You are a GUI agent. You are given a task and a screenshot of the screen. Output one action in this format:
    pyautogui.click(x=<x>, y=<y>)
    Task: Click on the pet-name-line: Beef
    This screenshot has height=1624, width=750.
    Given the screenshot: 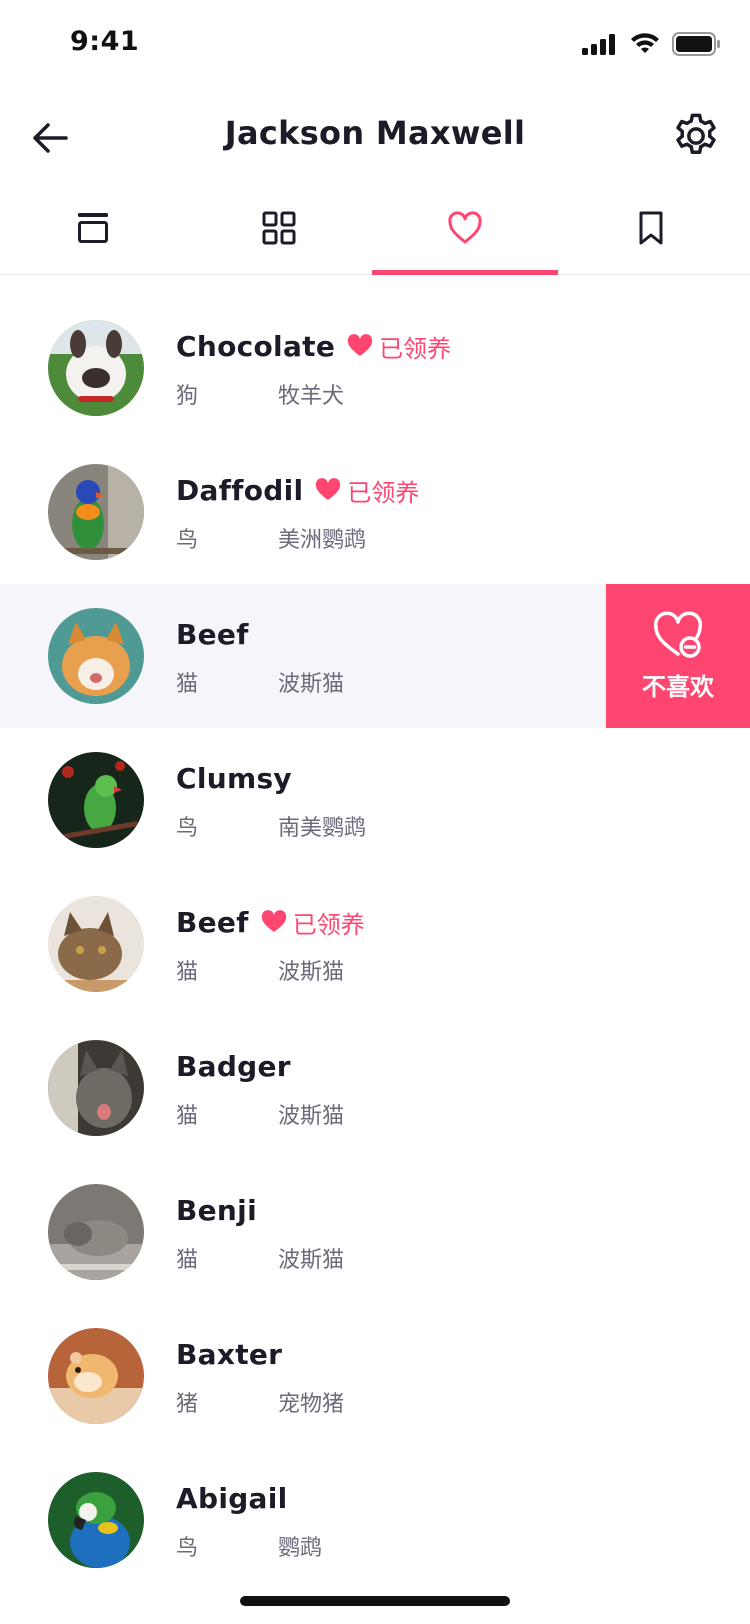 What is the action you would take?
    pyautogui.click(x=212, y=634)
    